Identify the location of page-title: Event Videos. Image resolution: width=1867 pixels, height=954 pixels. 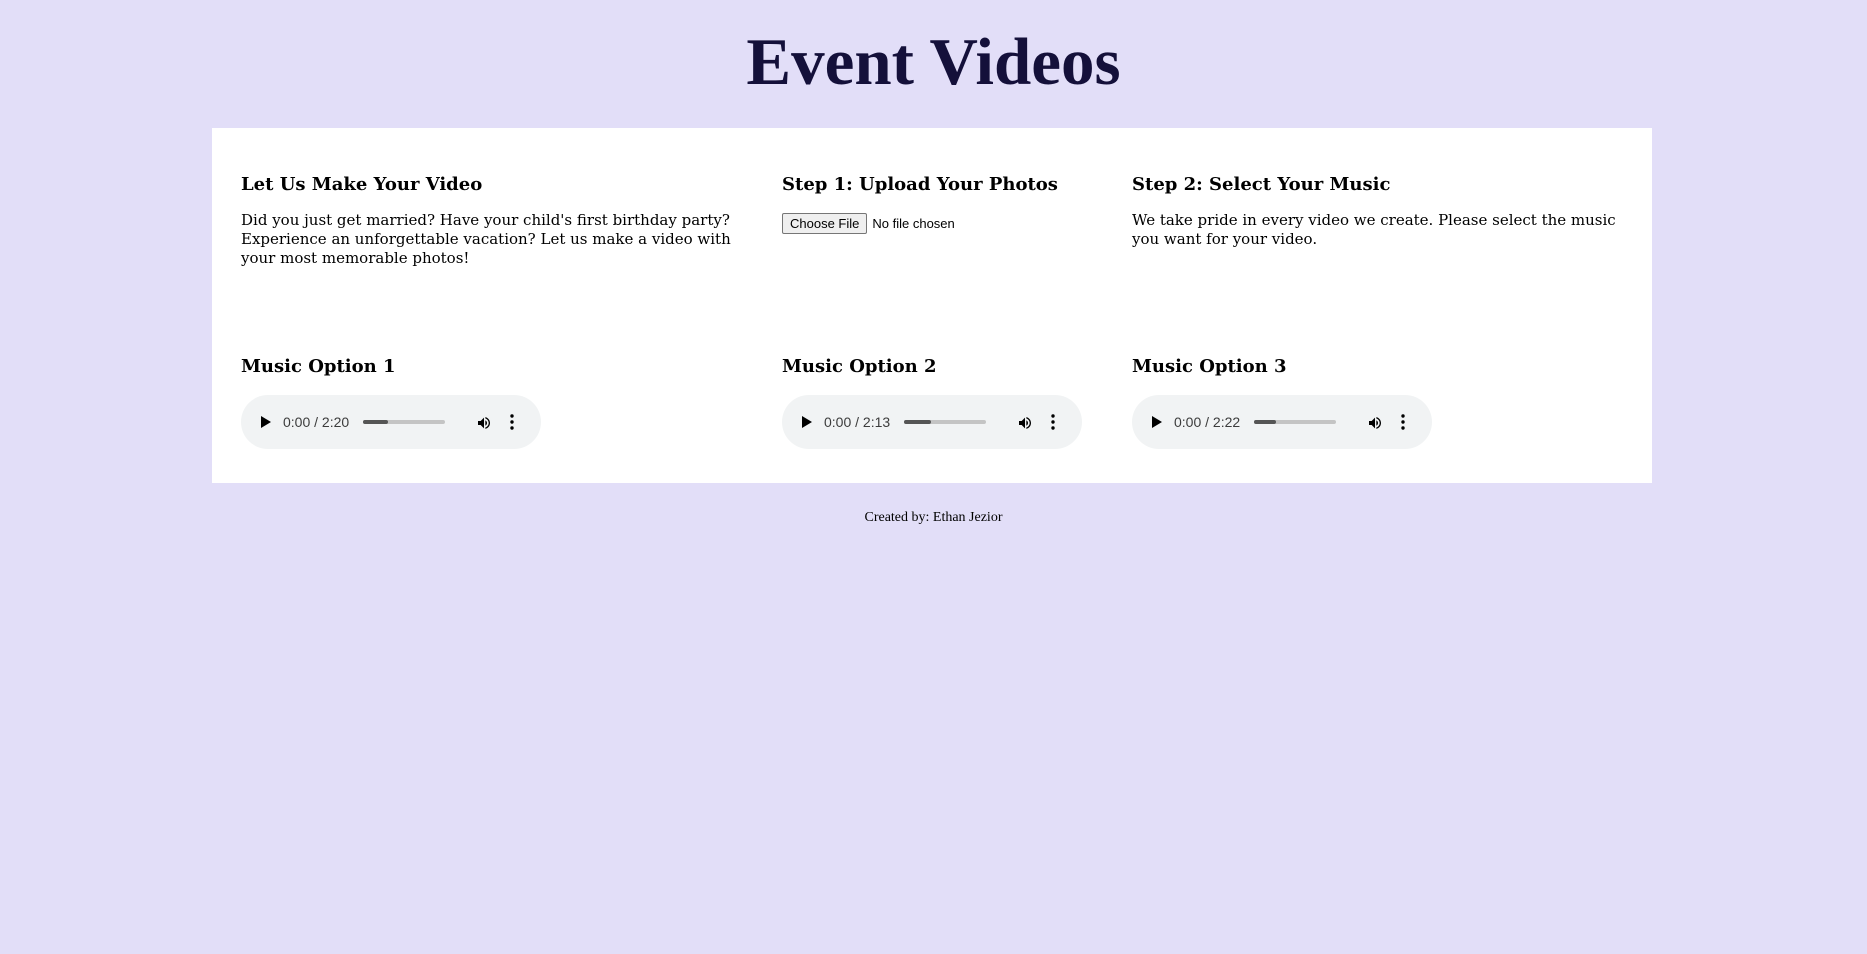
(933, 62).